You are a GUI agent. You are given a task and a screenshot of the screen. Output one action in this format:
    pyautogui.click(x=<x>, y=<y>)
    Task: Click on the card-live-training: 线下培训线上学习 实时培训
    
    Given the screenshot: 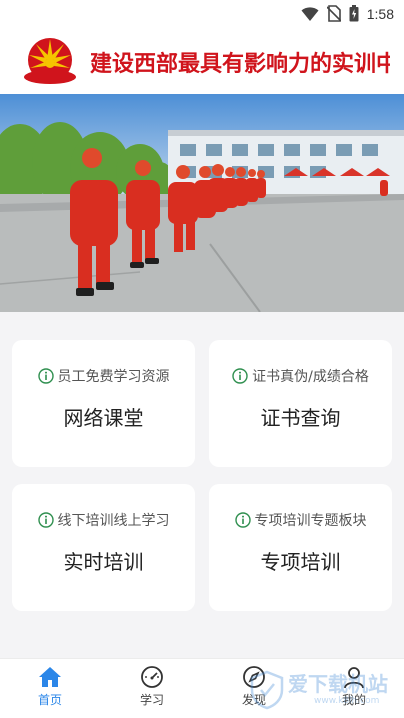 What is the action you would take?
    pyautogui.click(x=103, y=547)
    